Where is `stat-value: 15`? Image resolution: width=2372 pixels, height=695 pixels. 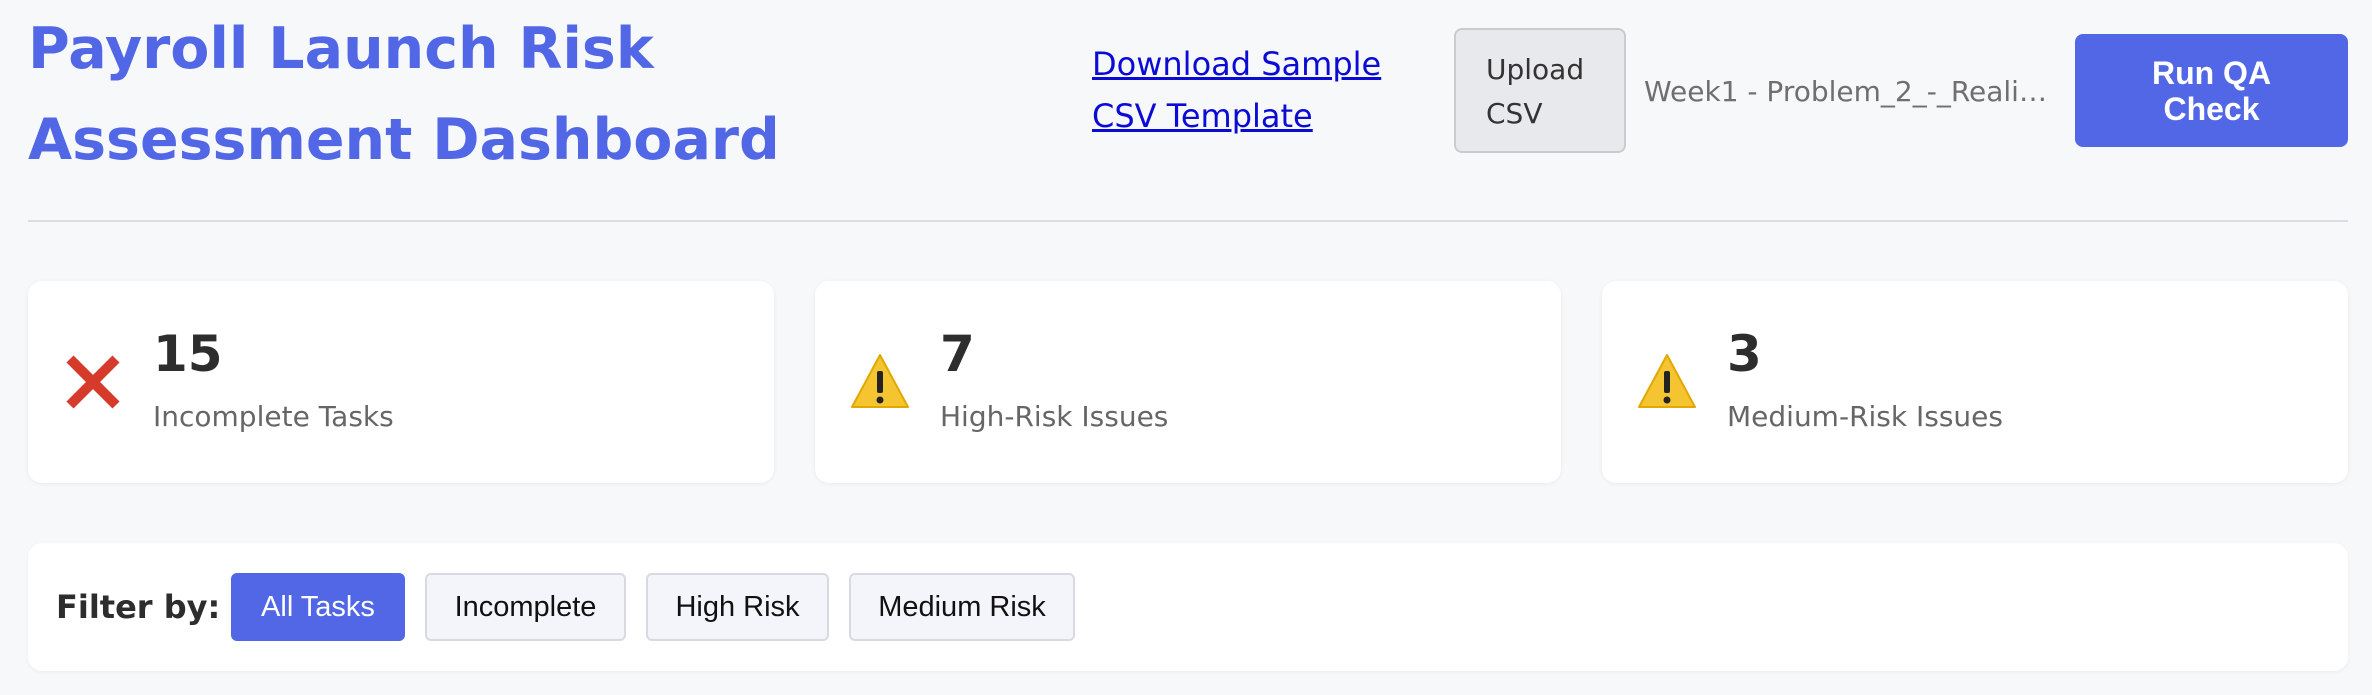 stat-value: 15 is located at coordinates (188, 354).